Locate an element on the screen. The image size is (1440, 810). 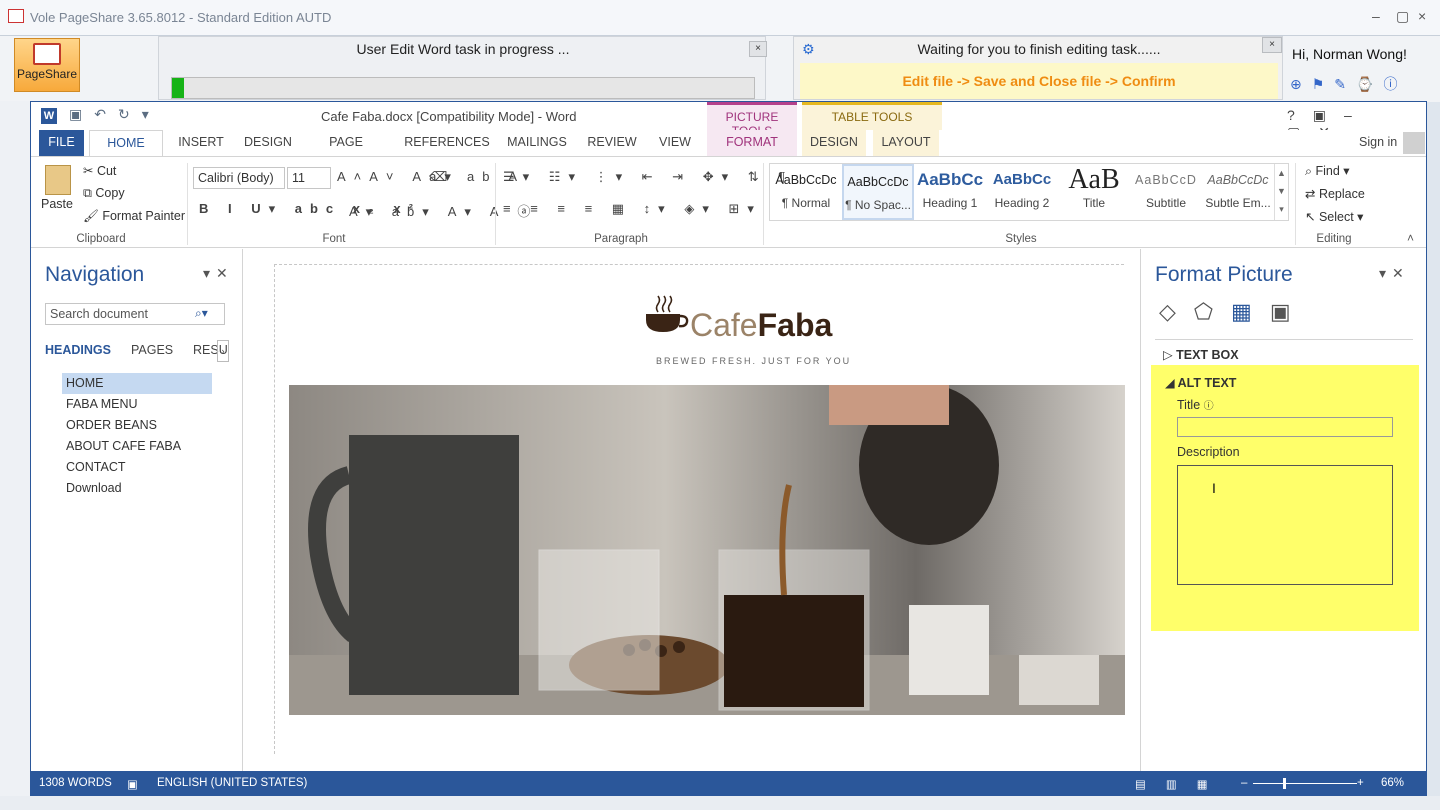
style-subtitle: AaBbCcD Subtitle is located at coordinates (1166, 192).